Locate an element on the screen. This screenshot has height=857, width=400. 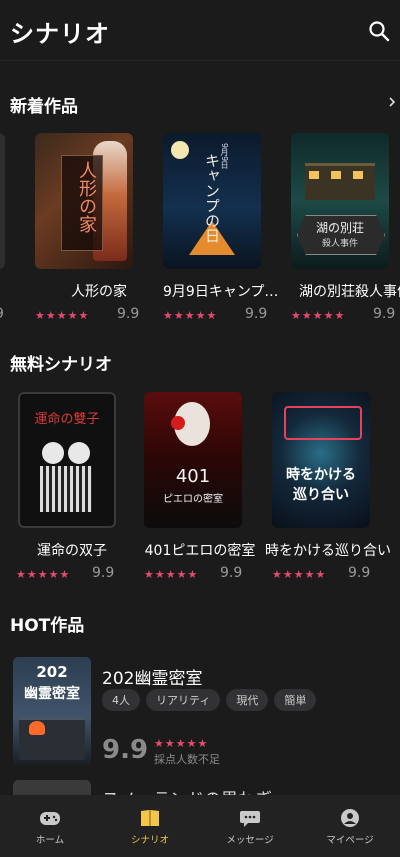
hot-work-title: 202幽霊密室 is located at coordinates (152, 679).